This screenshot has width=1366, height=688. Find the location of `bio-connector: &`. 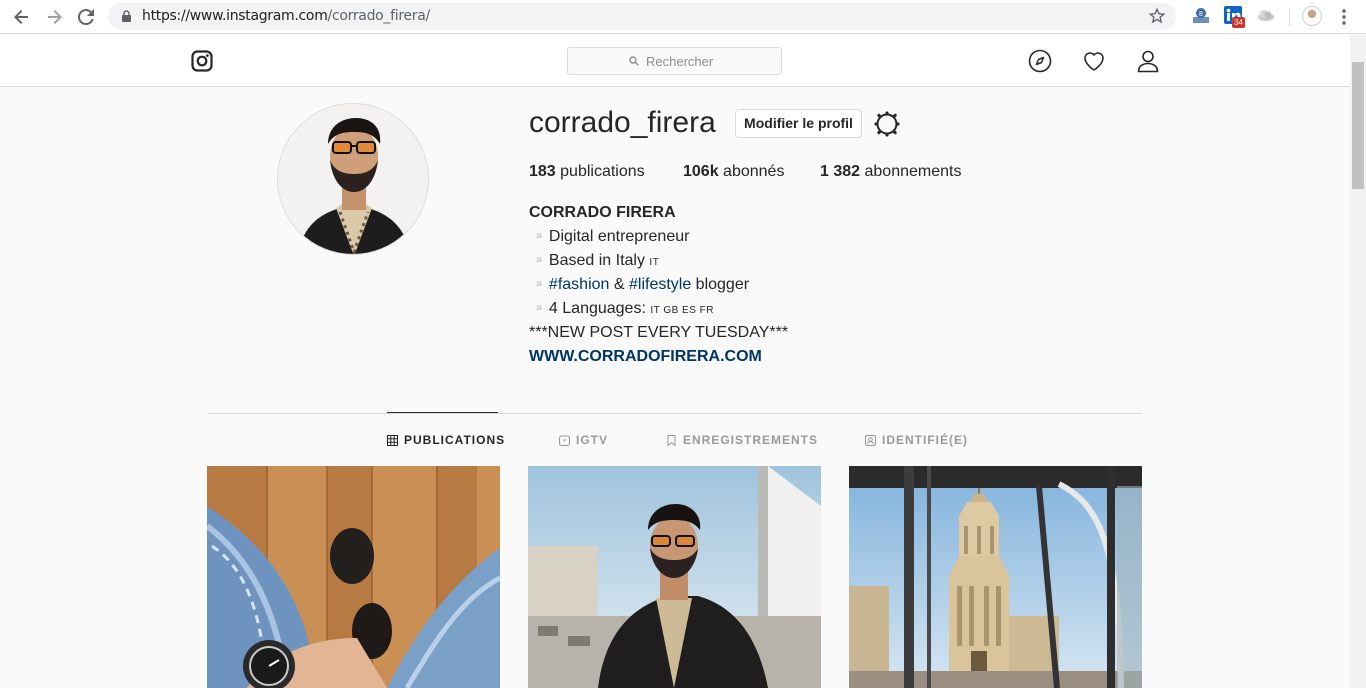

bio-connector: & is located at coordinates (619, 284).